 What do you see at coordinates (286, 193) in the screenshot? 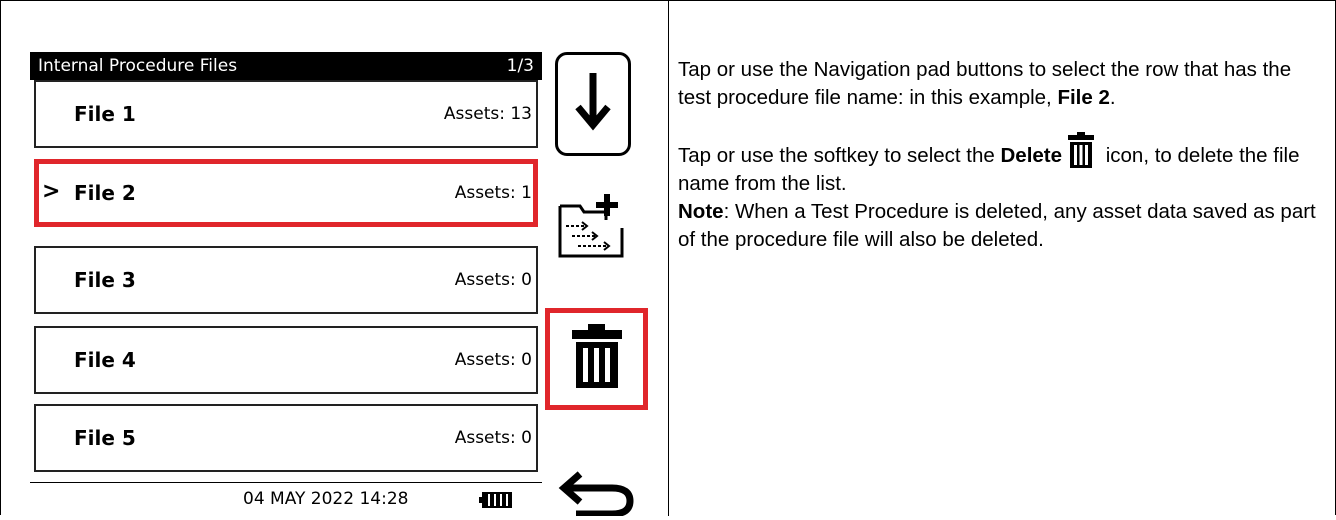
I see `file-row-2: > File 2 Assets: 1` at bounding box center [286, 193].